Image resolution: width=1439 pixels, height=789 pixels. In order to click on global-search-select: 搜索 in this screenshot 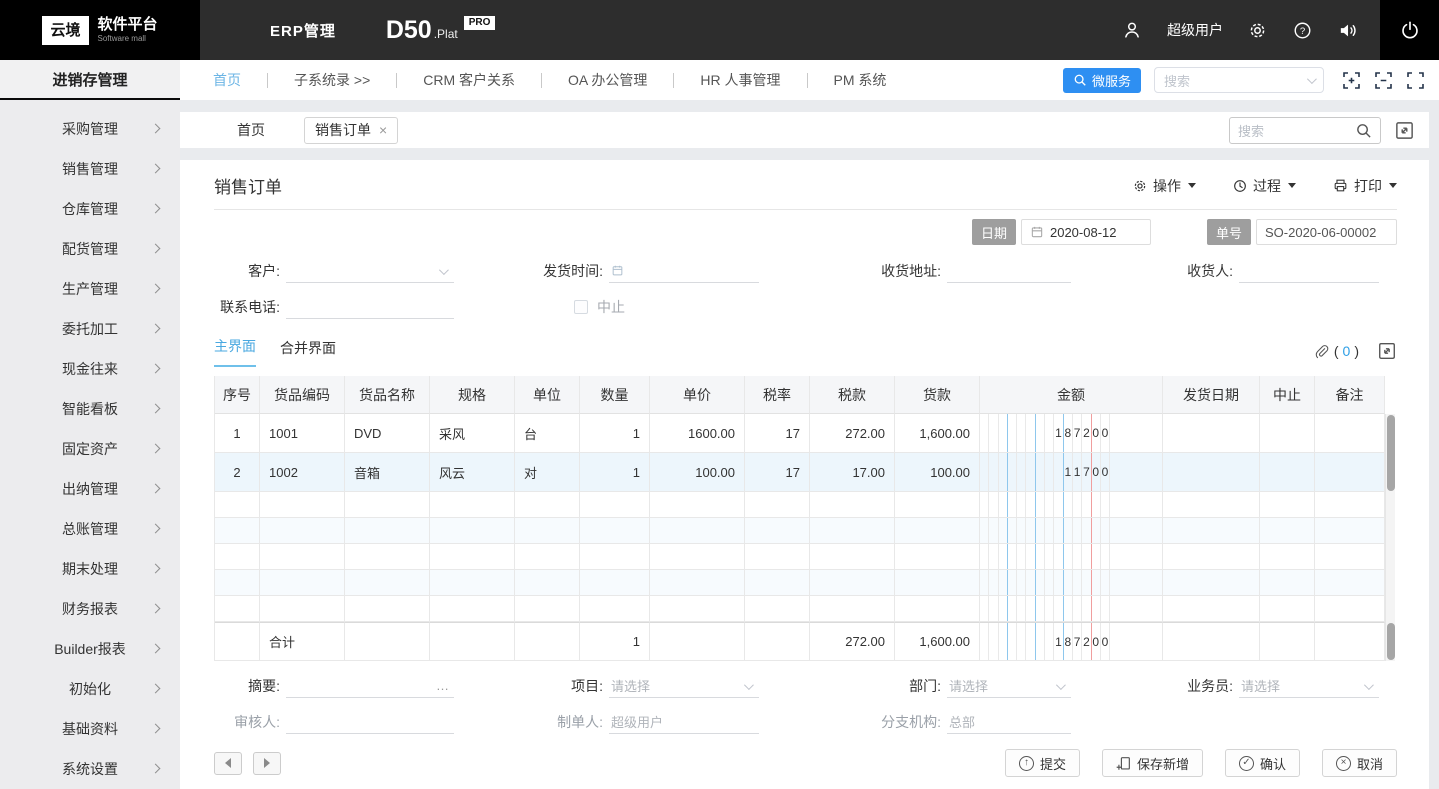, I will do `click(1239, 80)`.